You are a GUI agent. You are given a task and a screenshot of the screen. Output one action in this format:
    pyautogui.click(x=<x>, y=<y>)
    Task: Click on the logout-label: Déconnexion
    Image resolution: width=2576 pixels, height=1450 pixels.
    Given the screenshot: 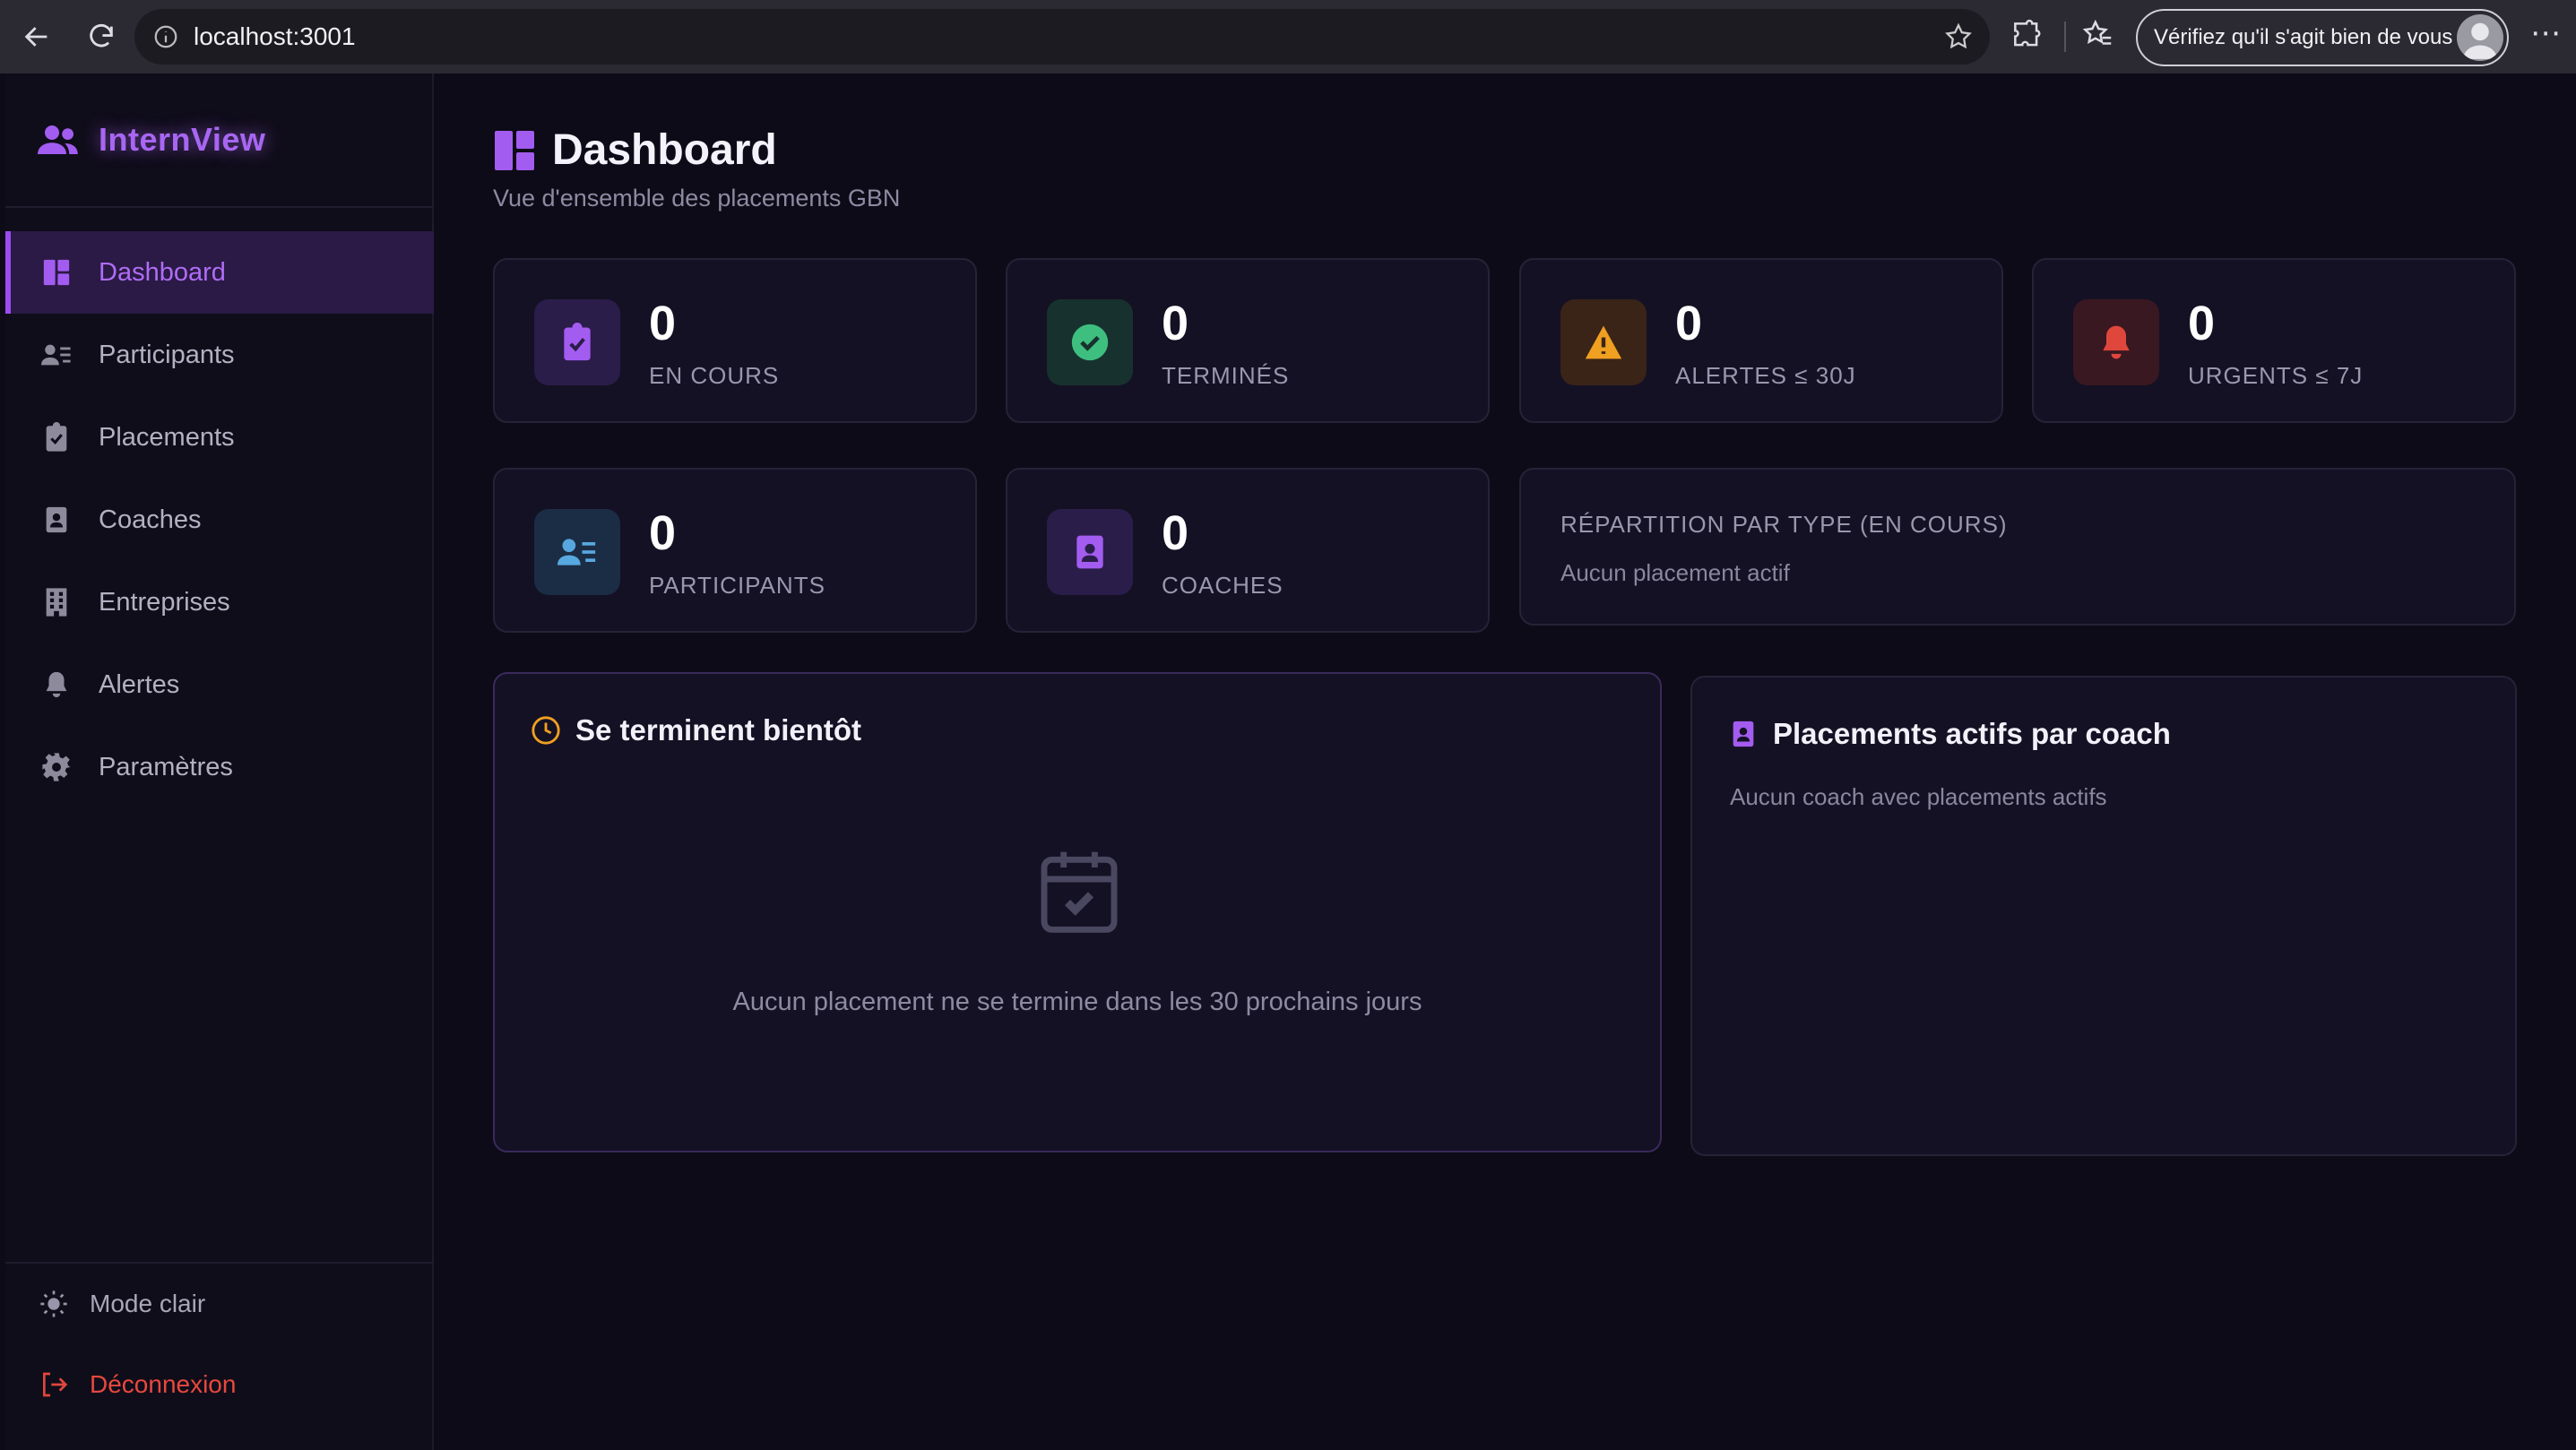 What is the action you would take?
    pyautogui.click(x=163, y=1384)
    